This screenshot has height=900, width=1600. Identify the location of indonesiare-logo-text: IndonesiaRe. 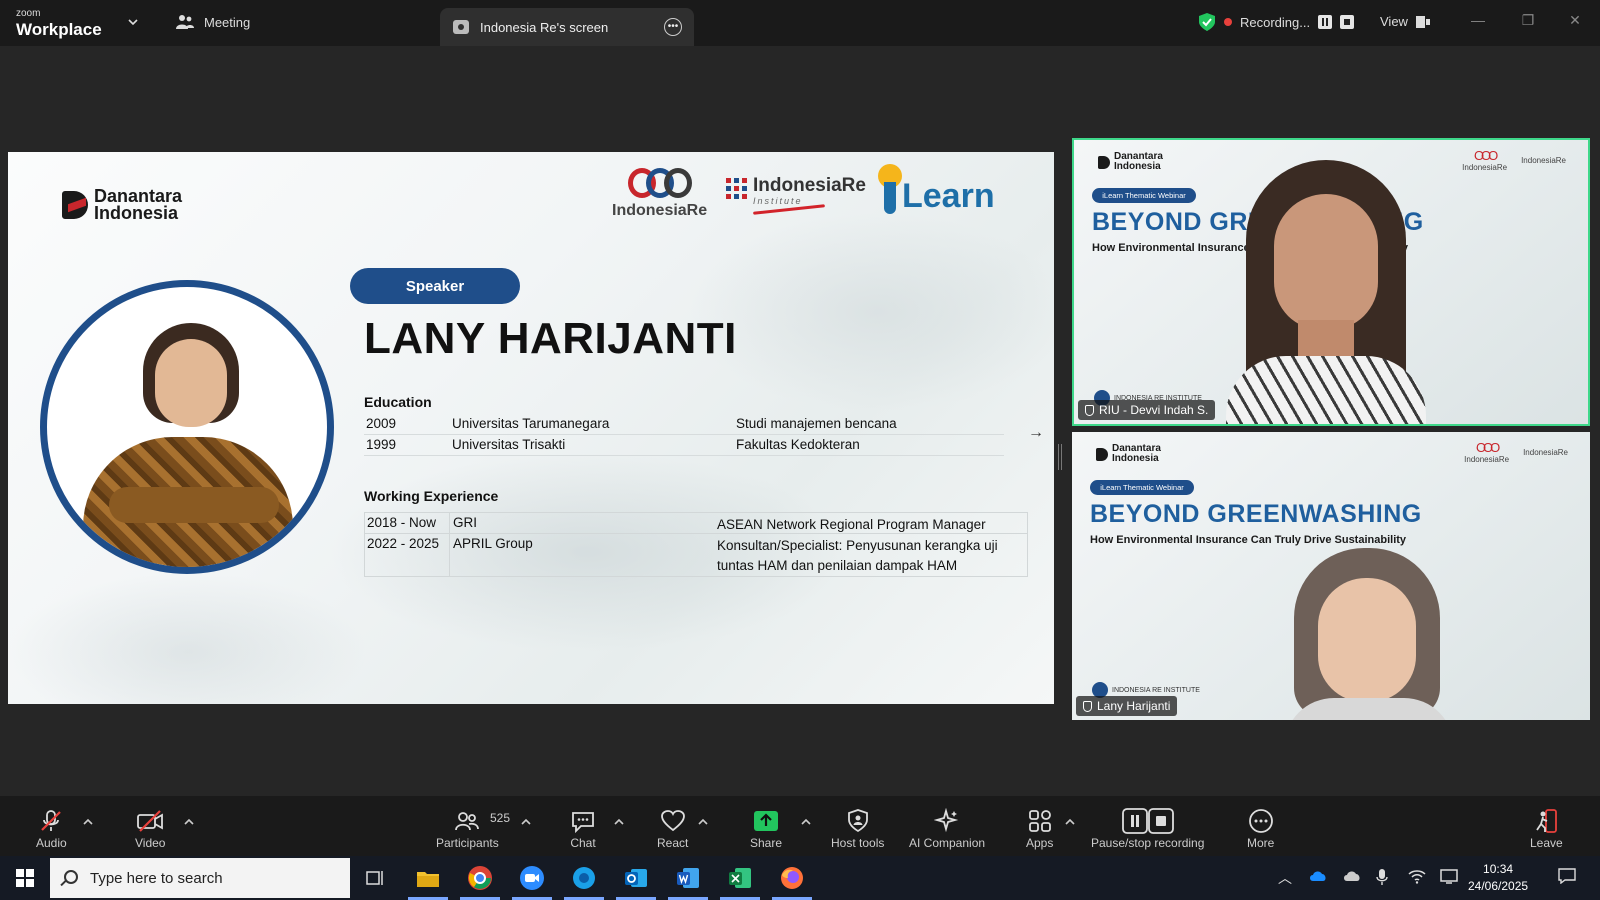
(660, 210).